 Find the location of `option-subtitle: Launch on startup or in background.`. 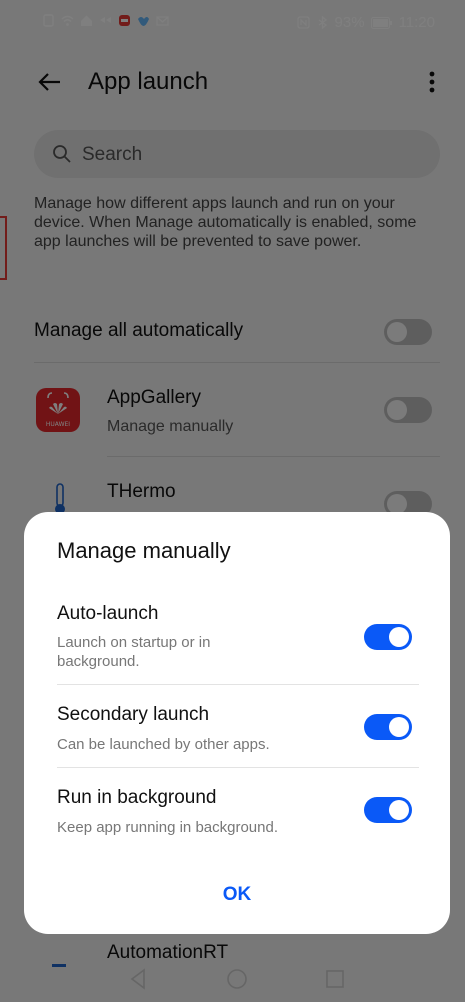

option-subtitle: Launch on startup or in background. is located at coordinates (134, 652).